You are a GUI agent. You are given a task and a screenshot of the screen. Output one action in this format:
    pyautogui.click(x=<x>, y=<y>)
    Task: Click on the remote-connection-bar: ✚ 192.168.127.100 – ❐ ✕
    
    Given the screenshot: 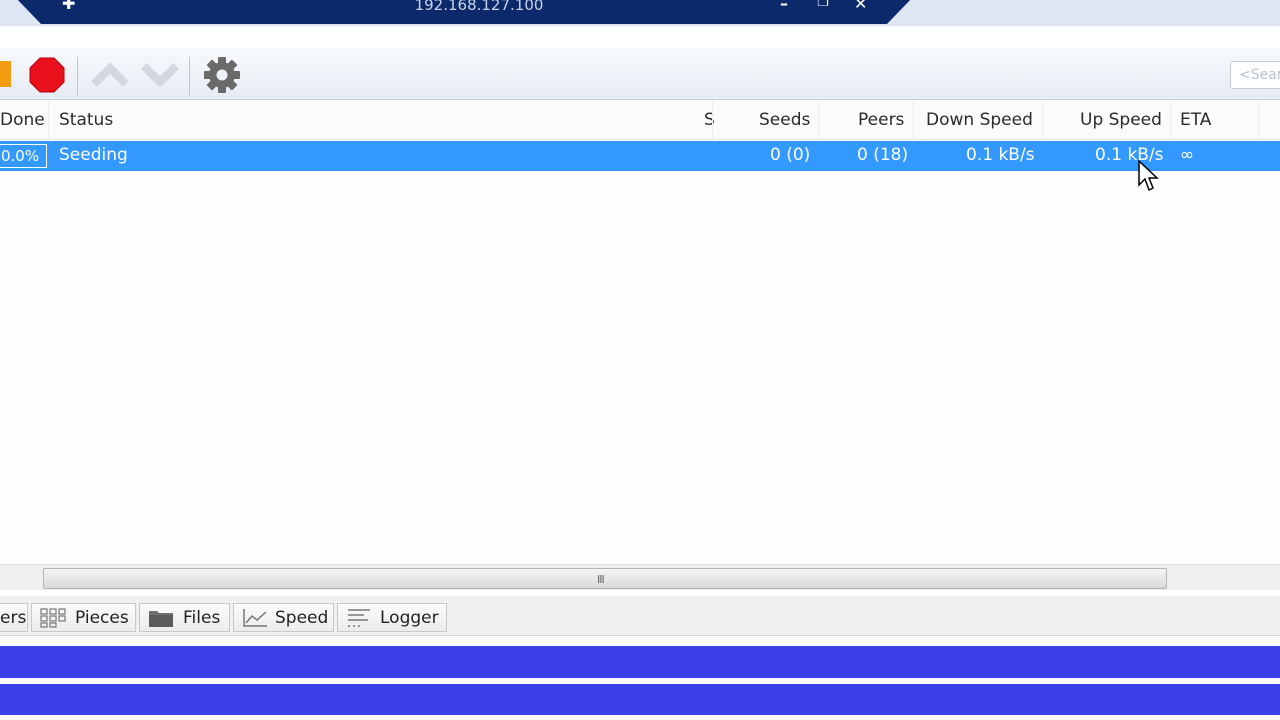 What is the action you would take?
    pyautogui.click(x=464, y=12)
    